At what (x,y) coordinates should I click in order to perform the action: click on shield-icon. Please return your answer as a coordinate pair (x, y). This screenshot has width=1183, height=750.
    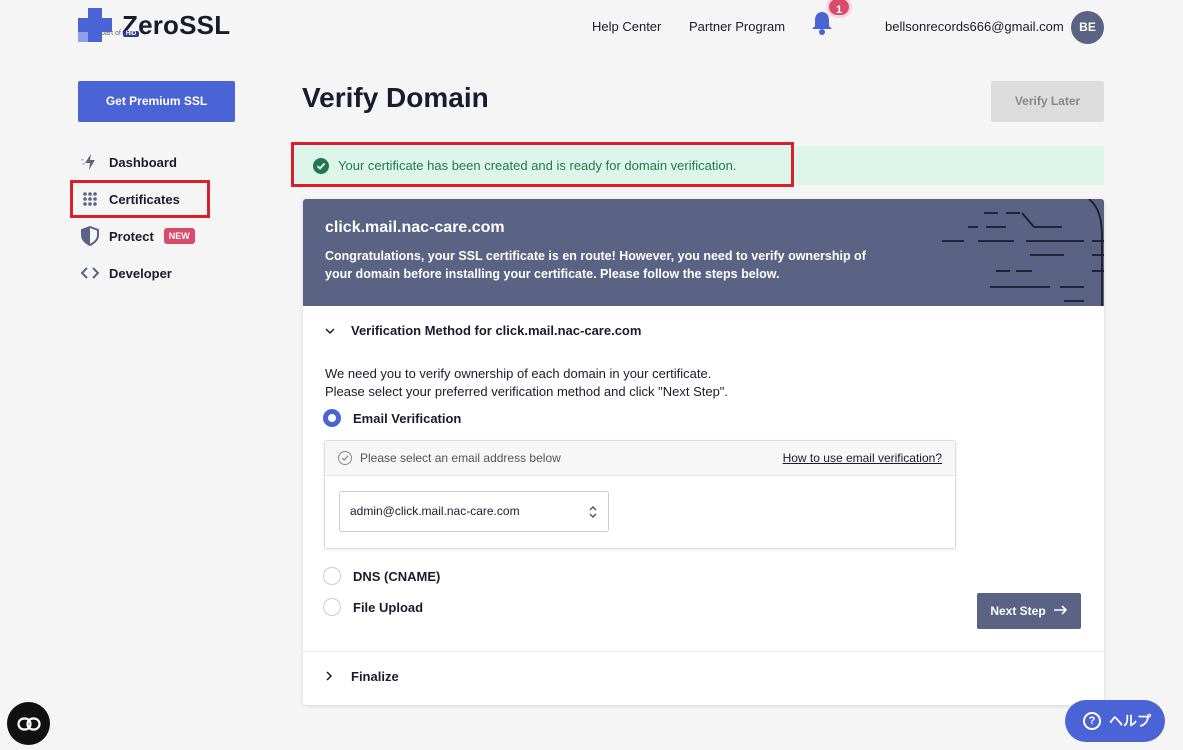
    Looking at the image, I should click on (90, 236).